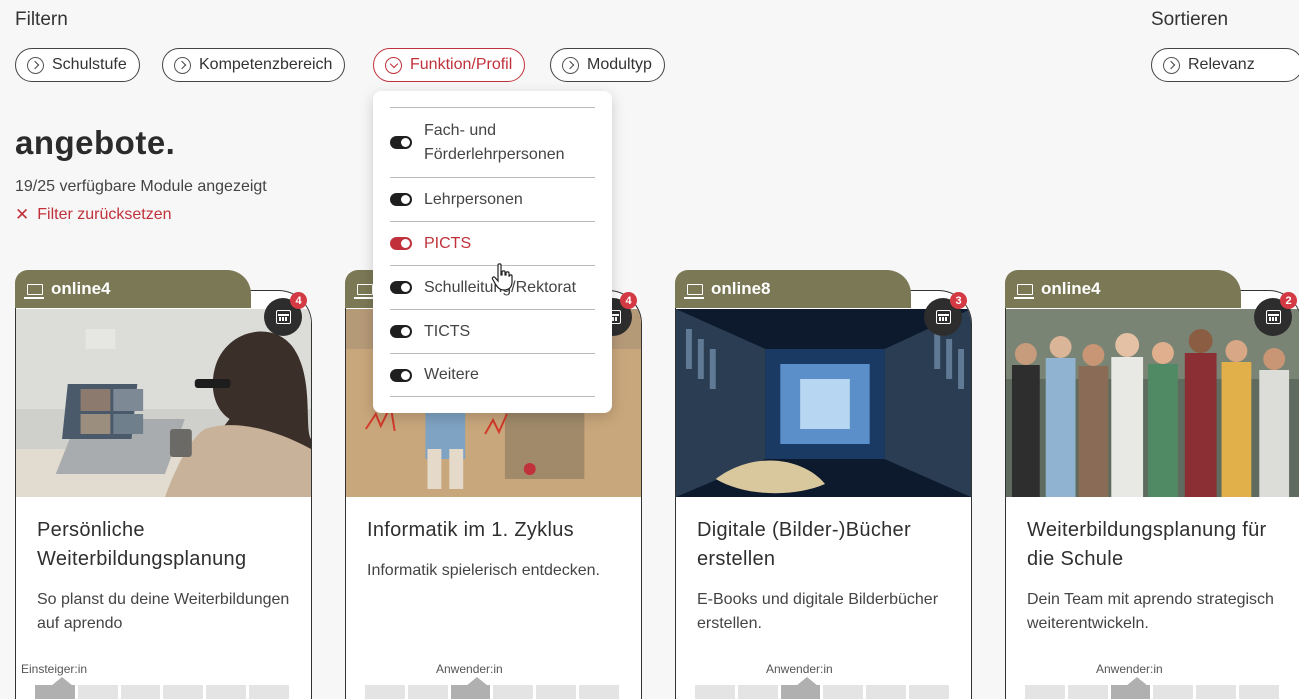 The width and height of the screenshot is (1299, 699). I want to click on dropdown-item-label: Lehrpersonen, so click(473, 199).